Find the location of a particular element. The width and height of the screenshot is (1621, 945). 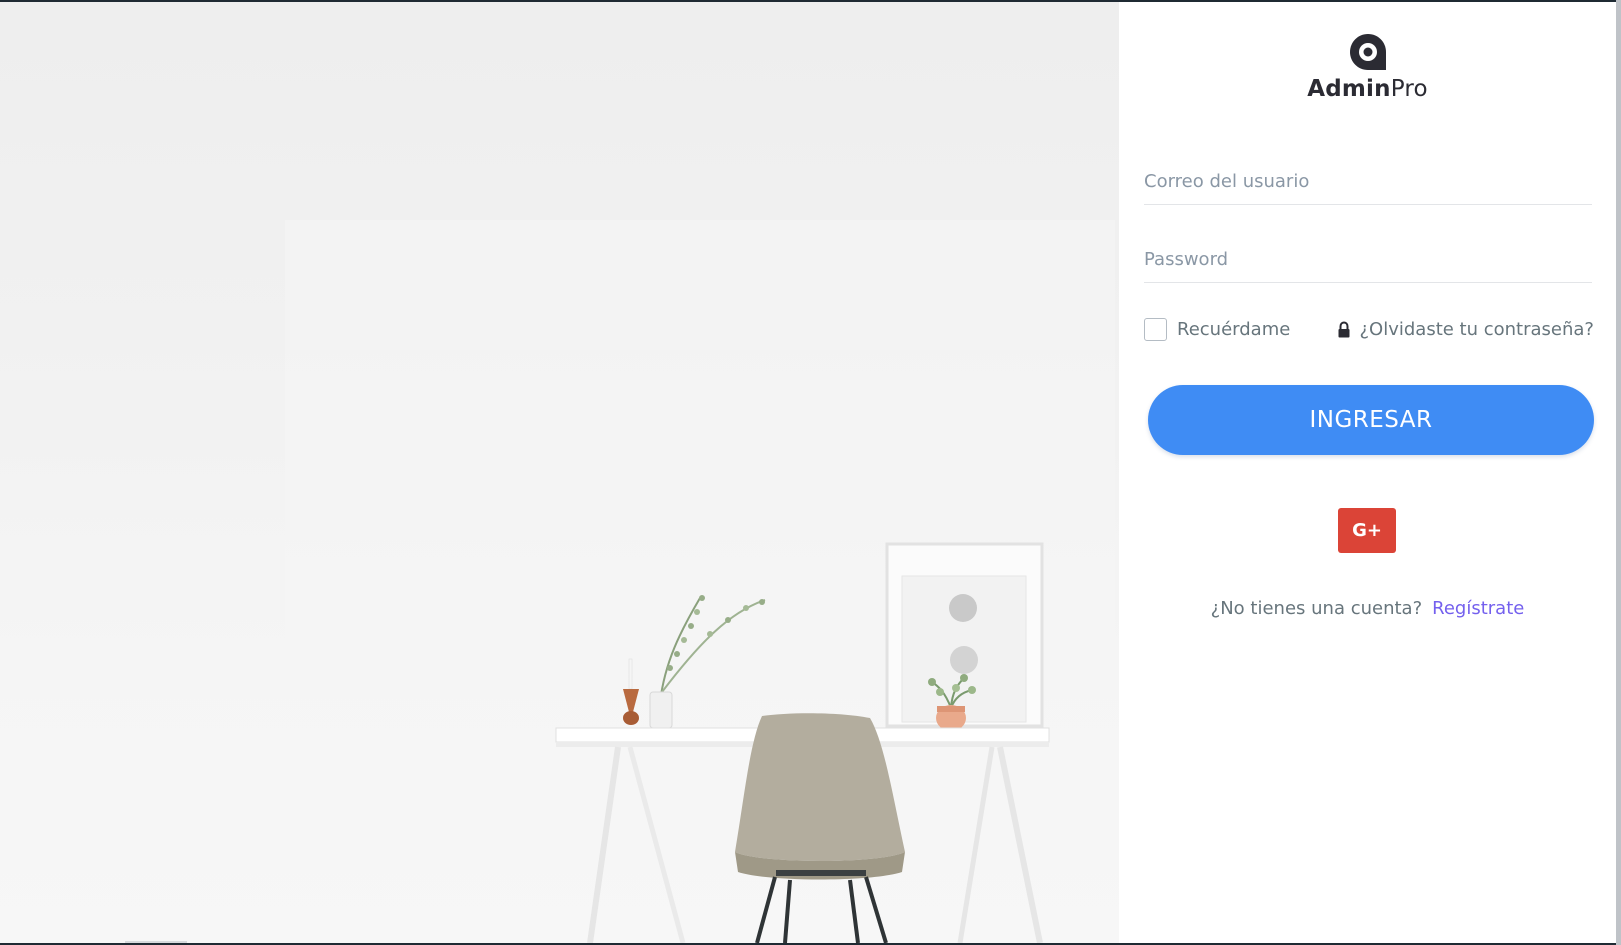

email-field is located at coordinates (1368, 181).